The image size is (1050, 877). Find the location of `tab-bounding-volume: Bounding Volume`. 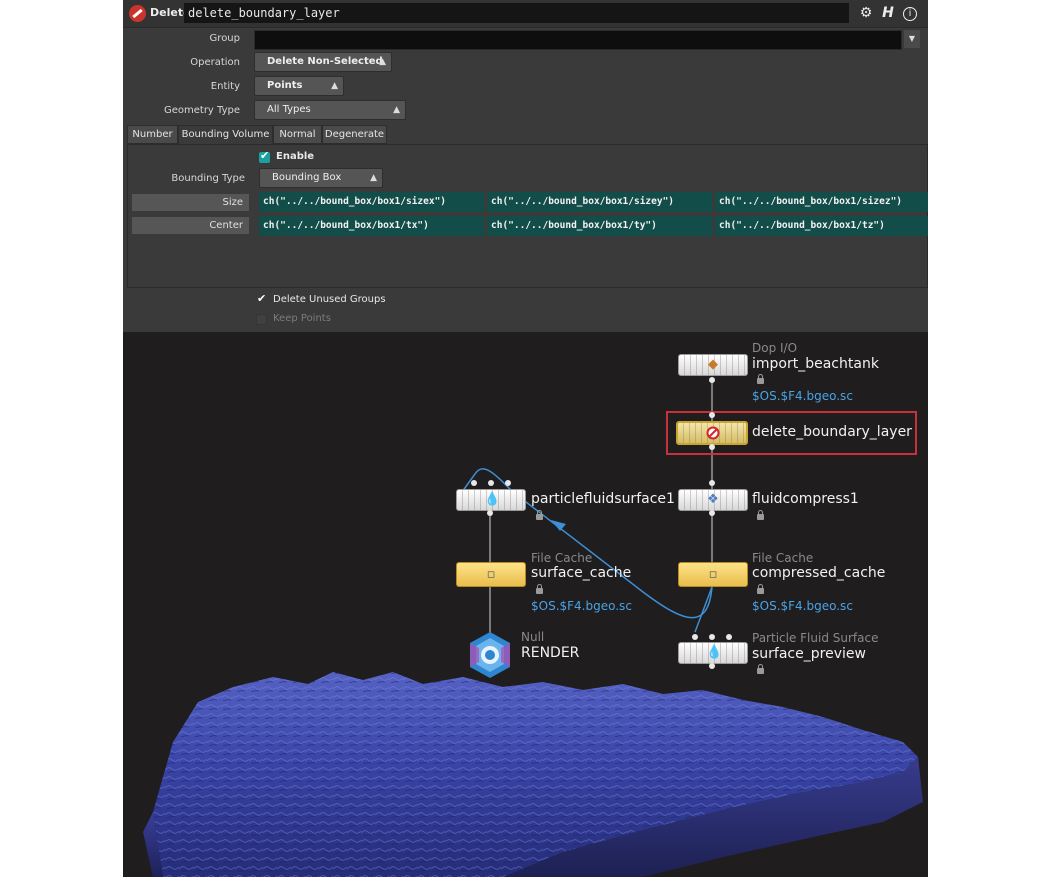

tab-bounding-volume: Bounding Volume is located at coordinates (225, 134).